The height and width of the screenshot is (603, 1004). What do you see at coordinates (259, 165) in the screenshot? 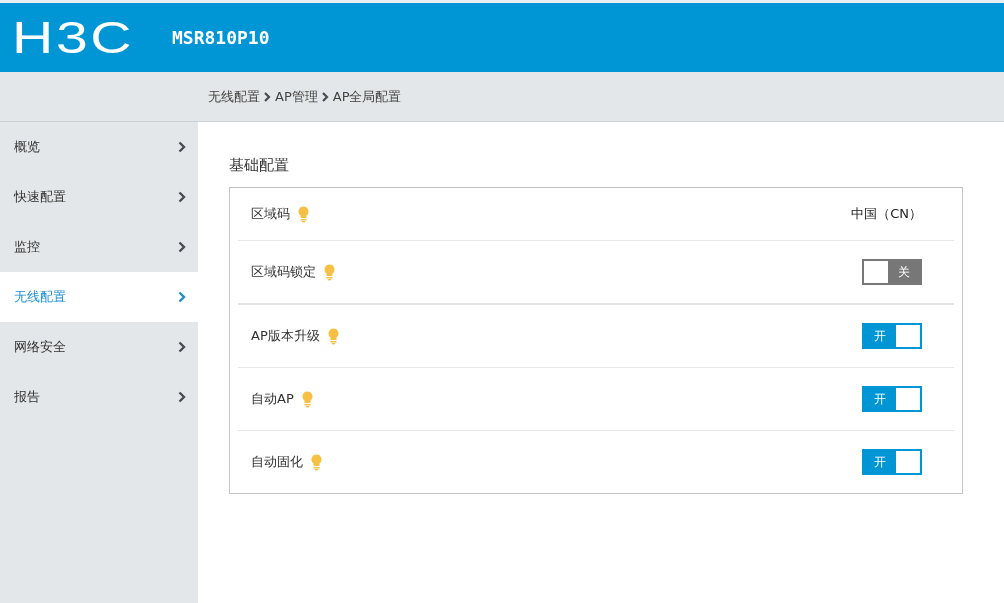
I see `section-title: 基础配置` at bounding box center [259, 165].